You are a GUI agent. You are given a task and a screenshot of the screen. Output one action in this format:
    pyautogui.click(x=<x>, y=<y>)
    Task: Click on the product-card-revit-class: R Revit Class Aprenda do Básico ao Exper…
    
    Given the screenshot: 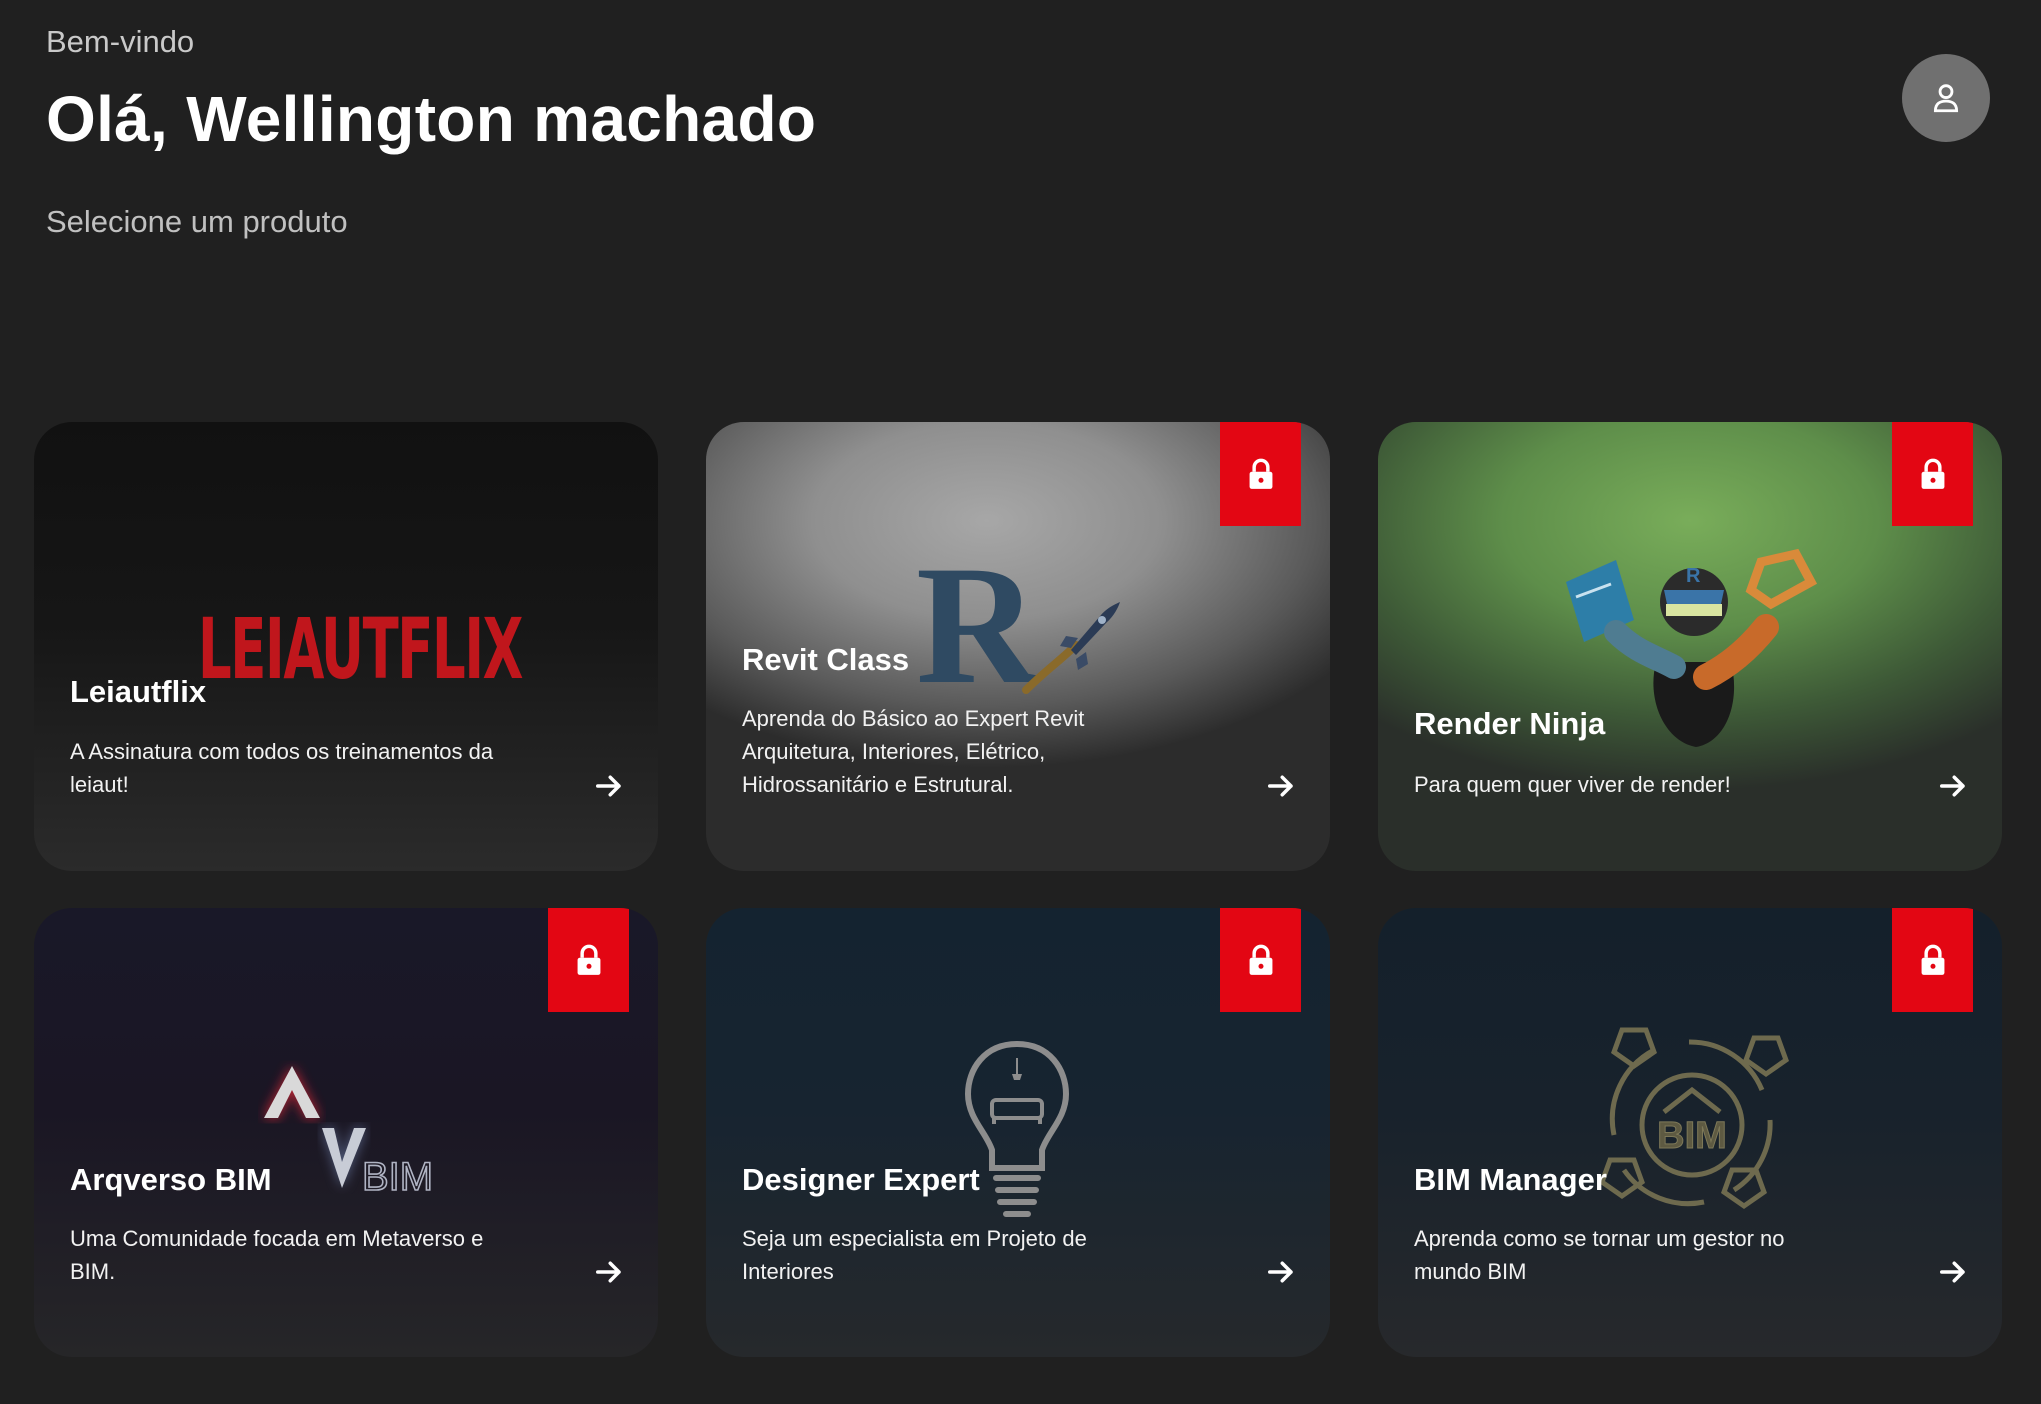 What is the action you would take?
    pyautogui.click(x=1018, y=646)
    